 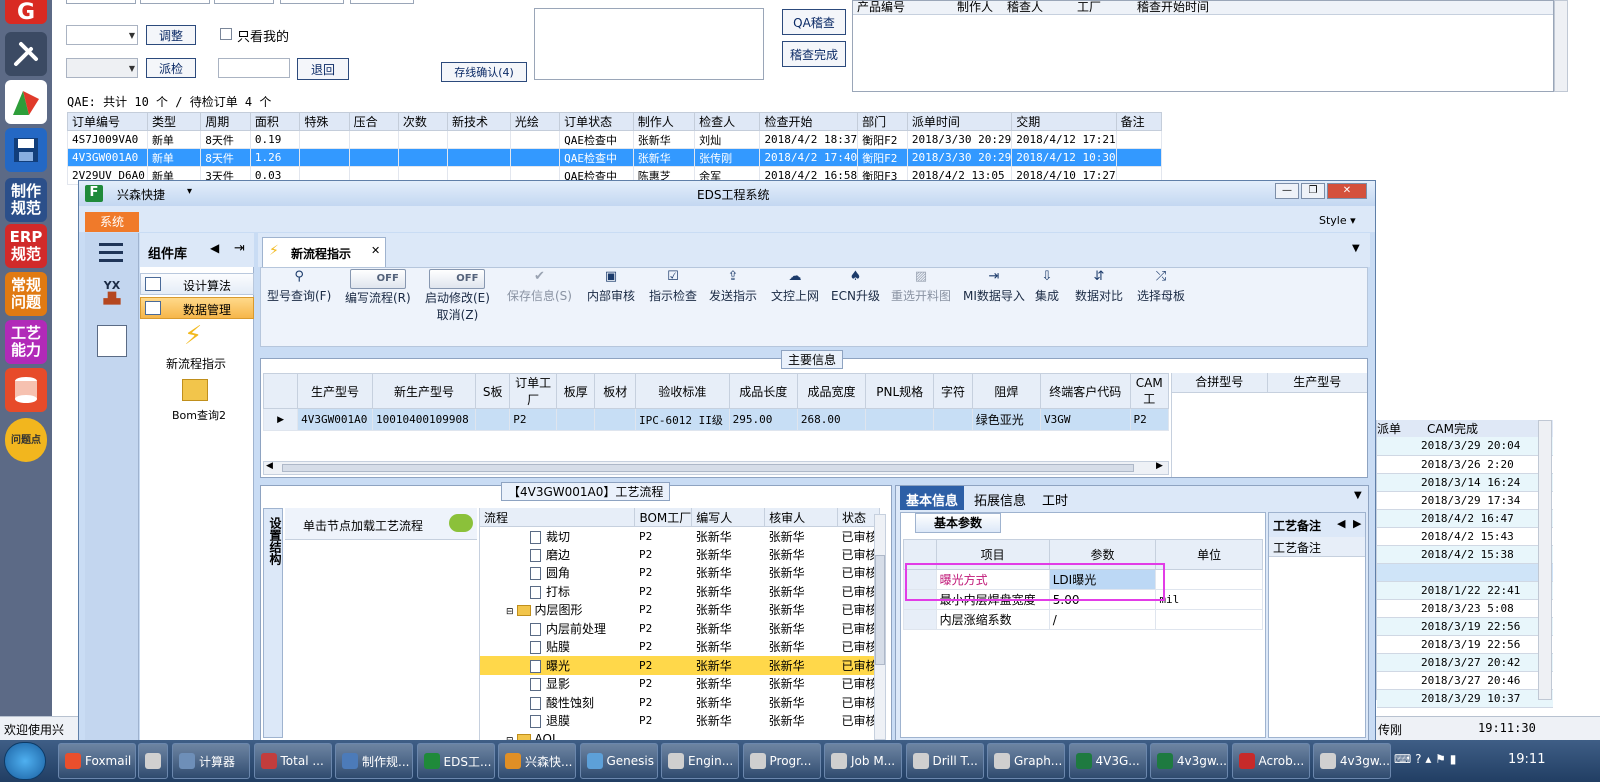 What do you see at coordinates (1561, 46) in the screenshot?
I see `qa-grid-scrollbar` at bounding box center [1561, 46].